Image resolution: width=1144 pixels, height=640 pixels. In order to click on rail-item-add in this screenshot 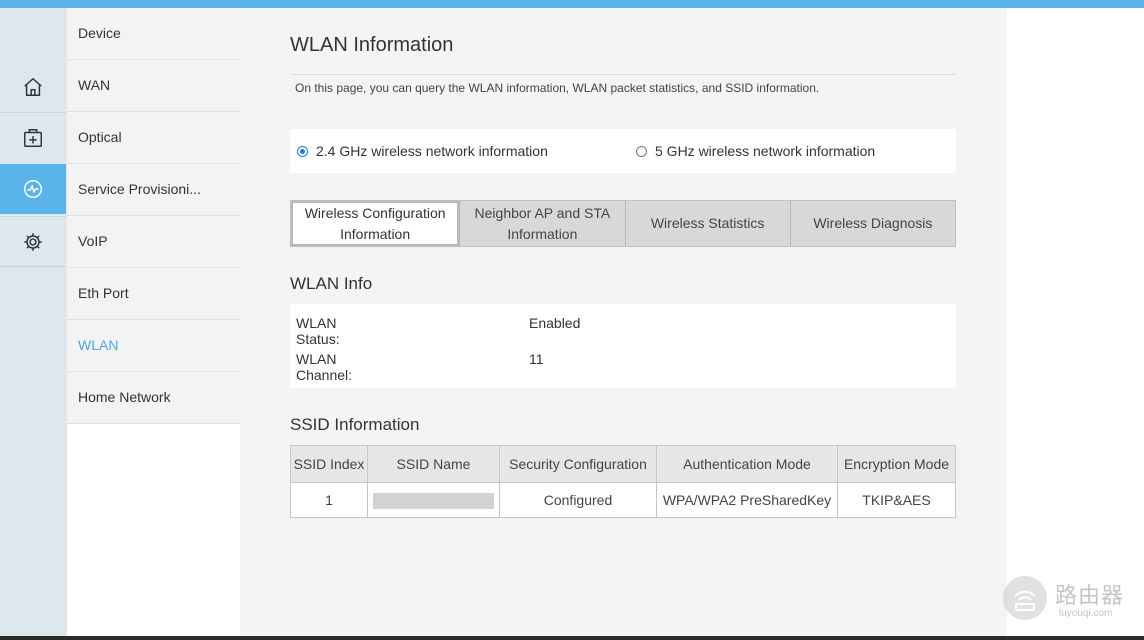, I will do `click(33, 137)`.